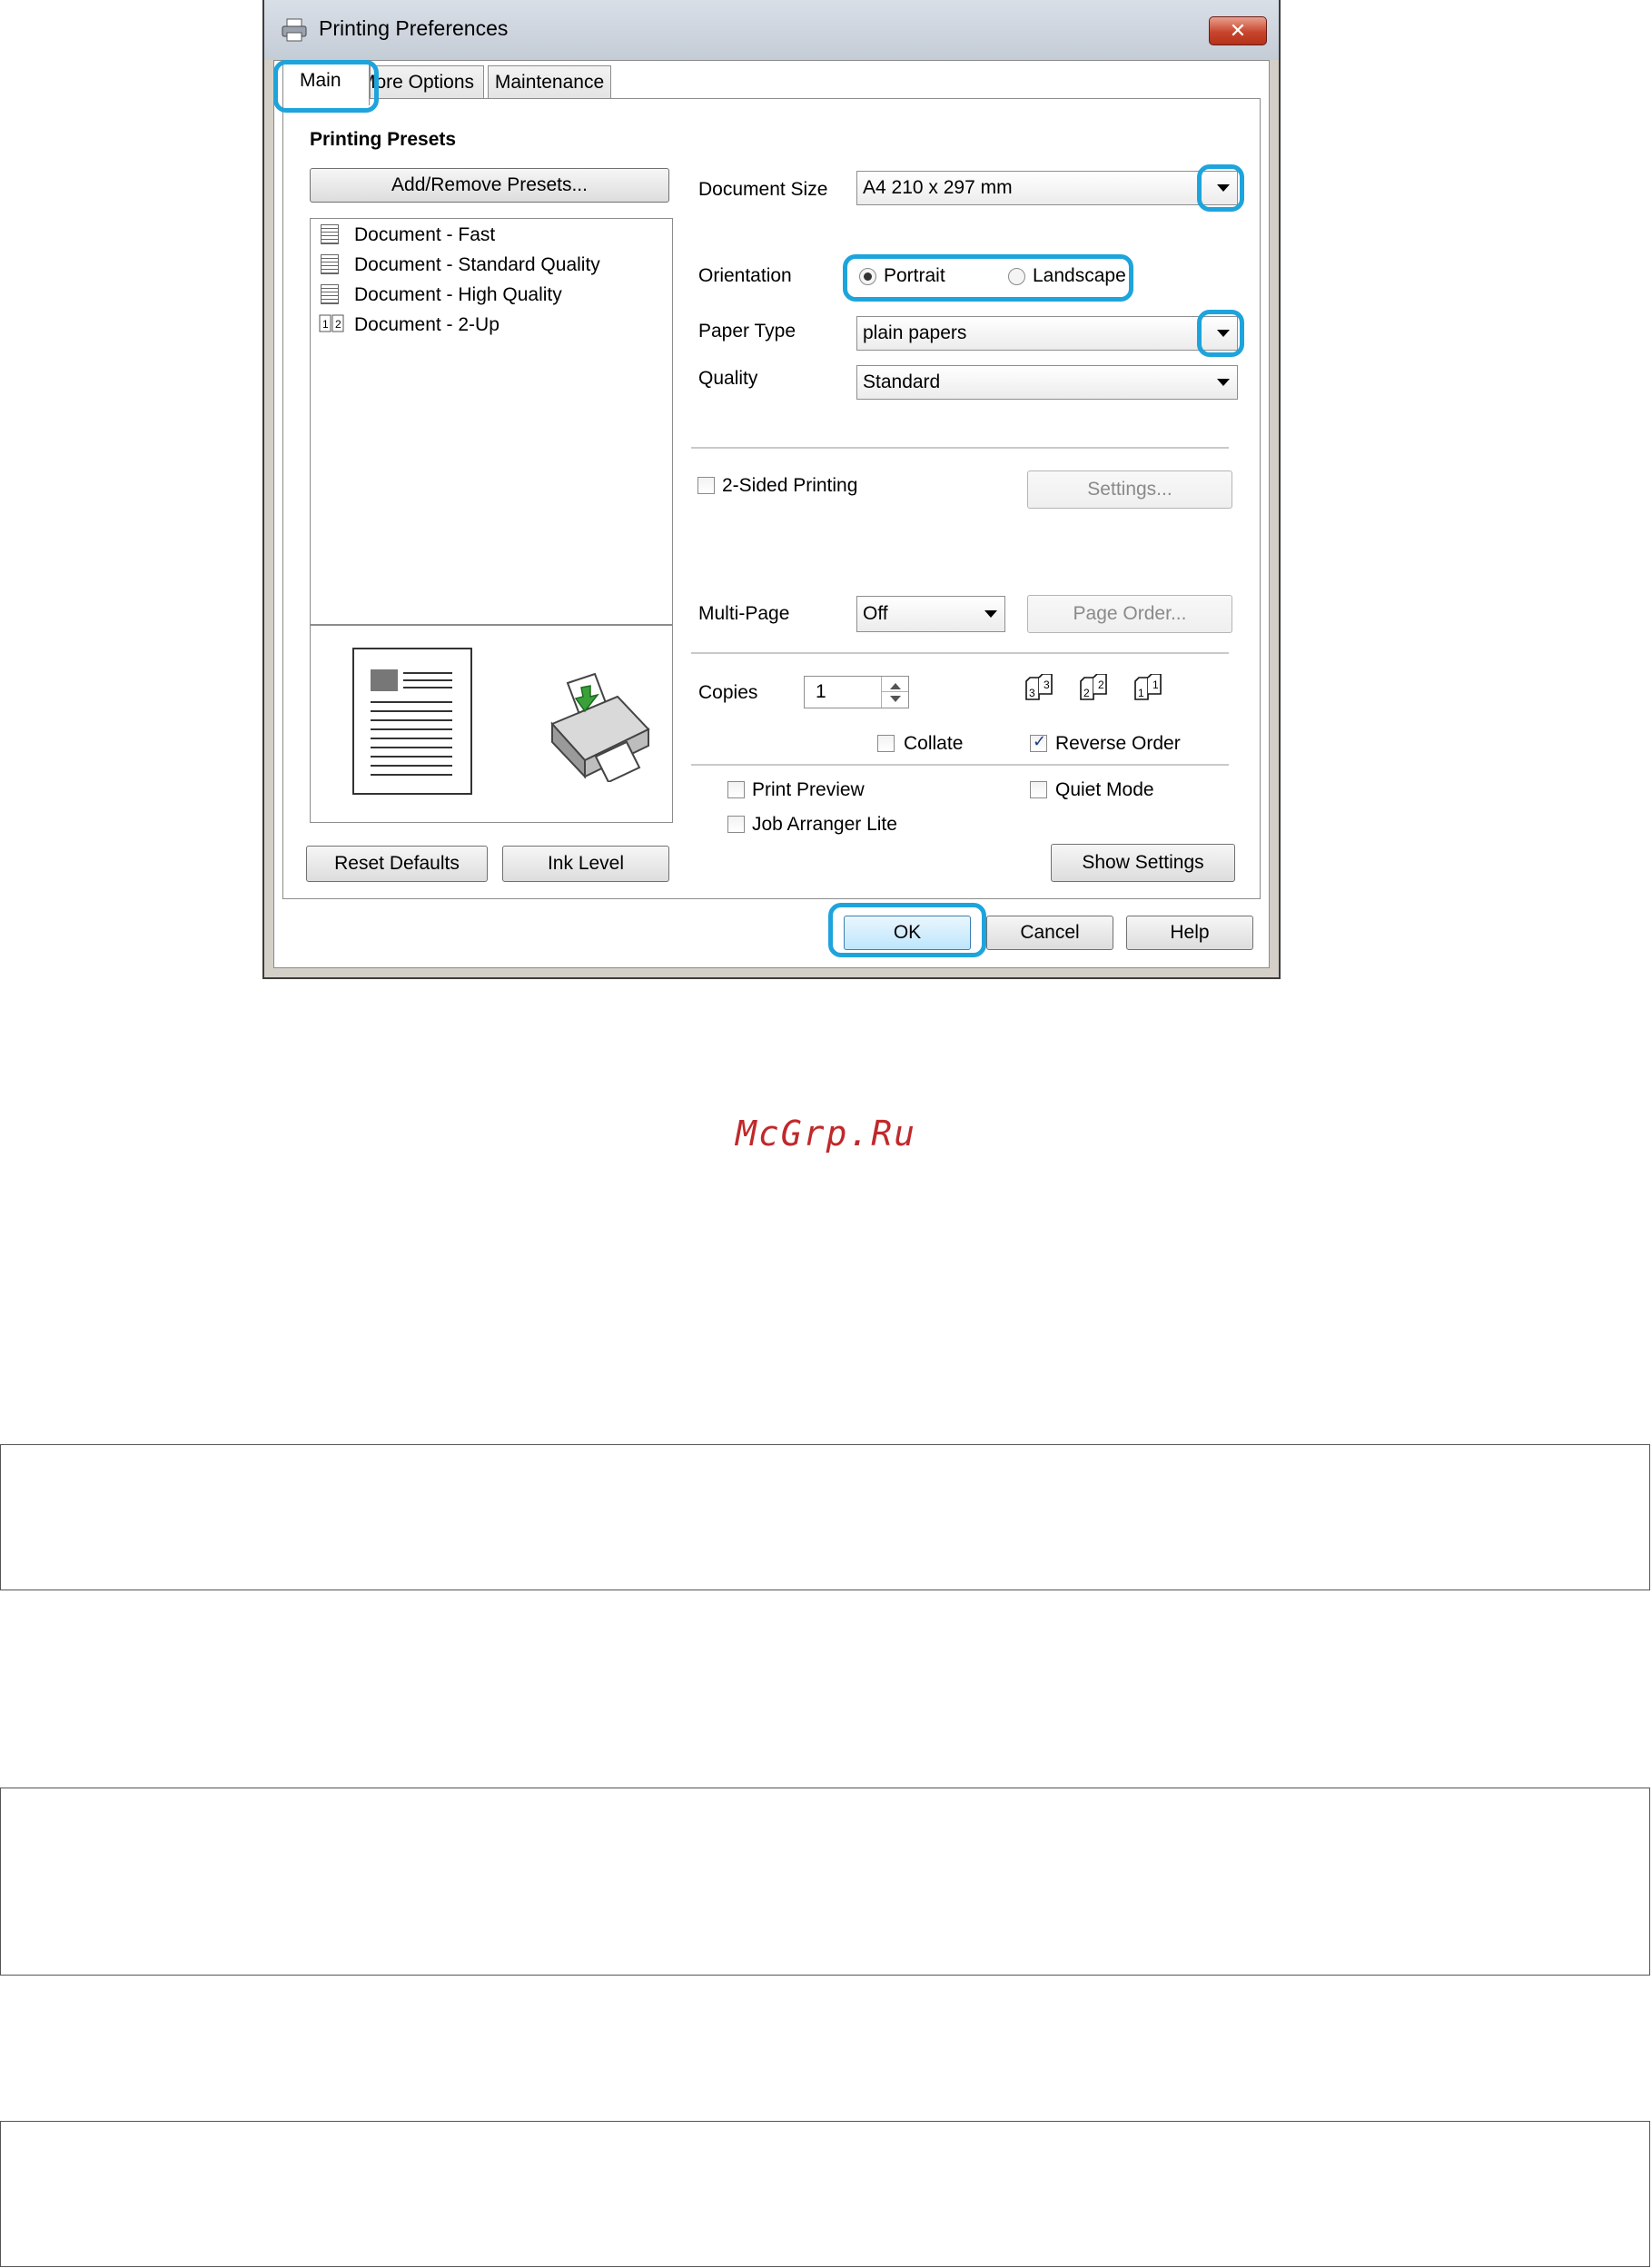  What do you see at coordinates (414, 28) in the screenshot?
I see `window-title: Printing Preferences` at bounding box center [414, 28].